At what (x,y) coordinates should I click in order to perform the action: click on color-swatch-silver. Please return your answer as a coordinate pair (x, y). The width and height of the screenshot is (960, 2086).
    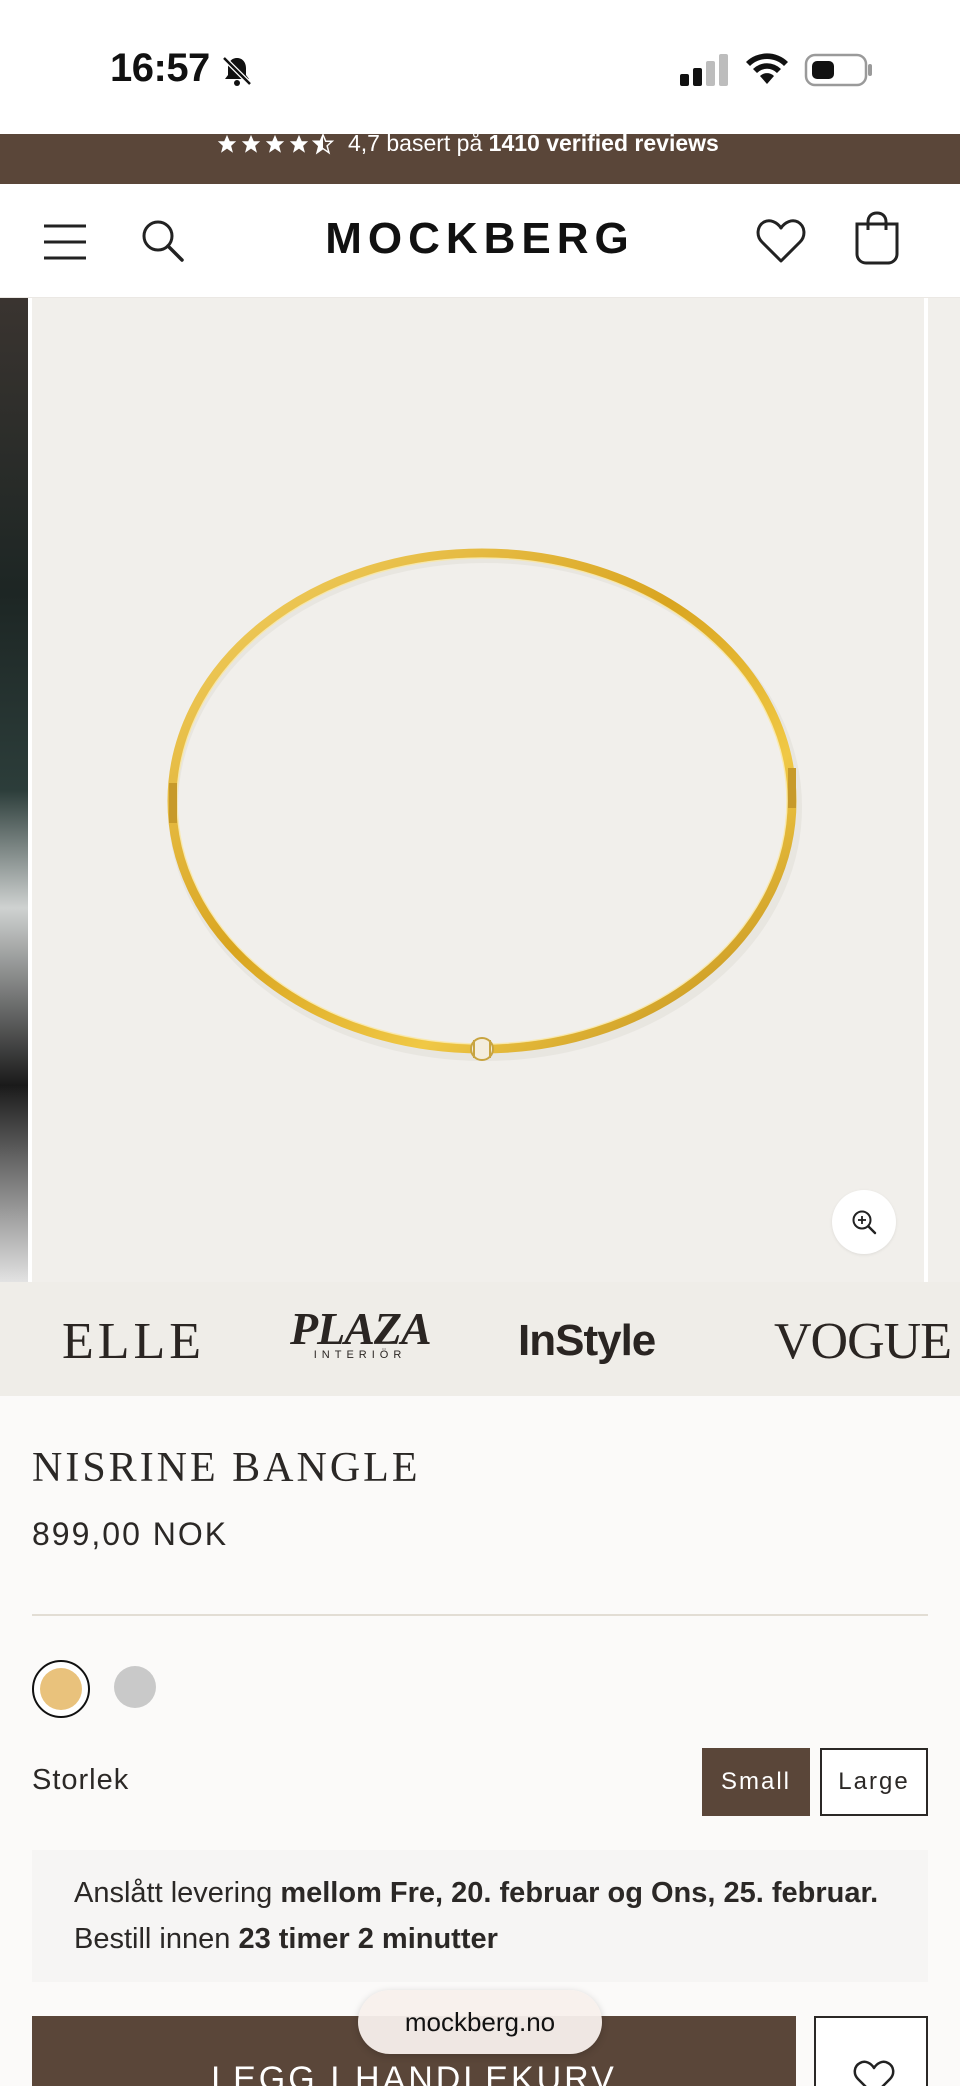
    Looking at the image, I should click on (135, 1687).